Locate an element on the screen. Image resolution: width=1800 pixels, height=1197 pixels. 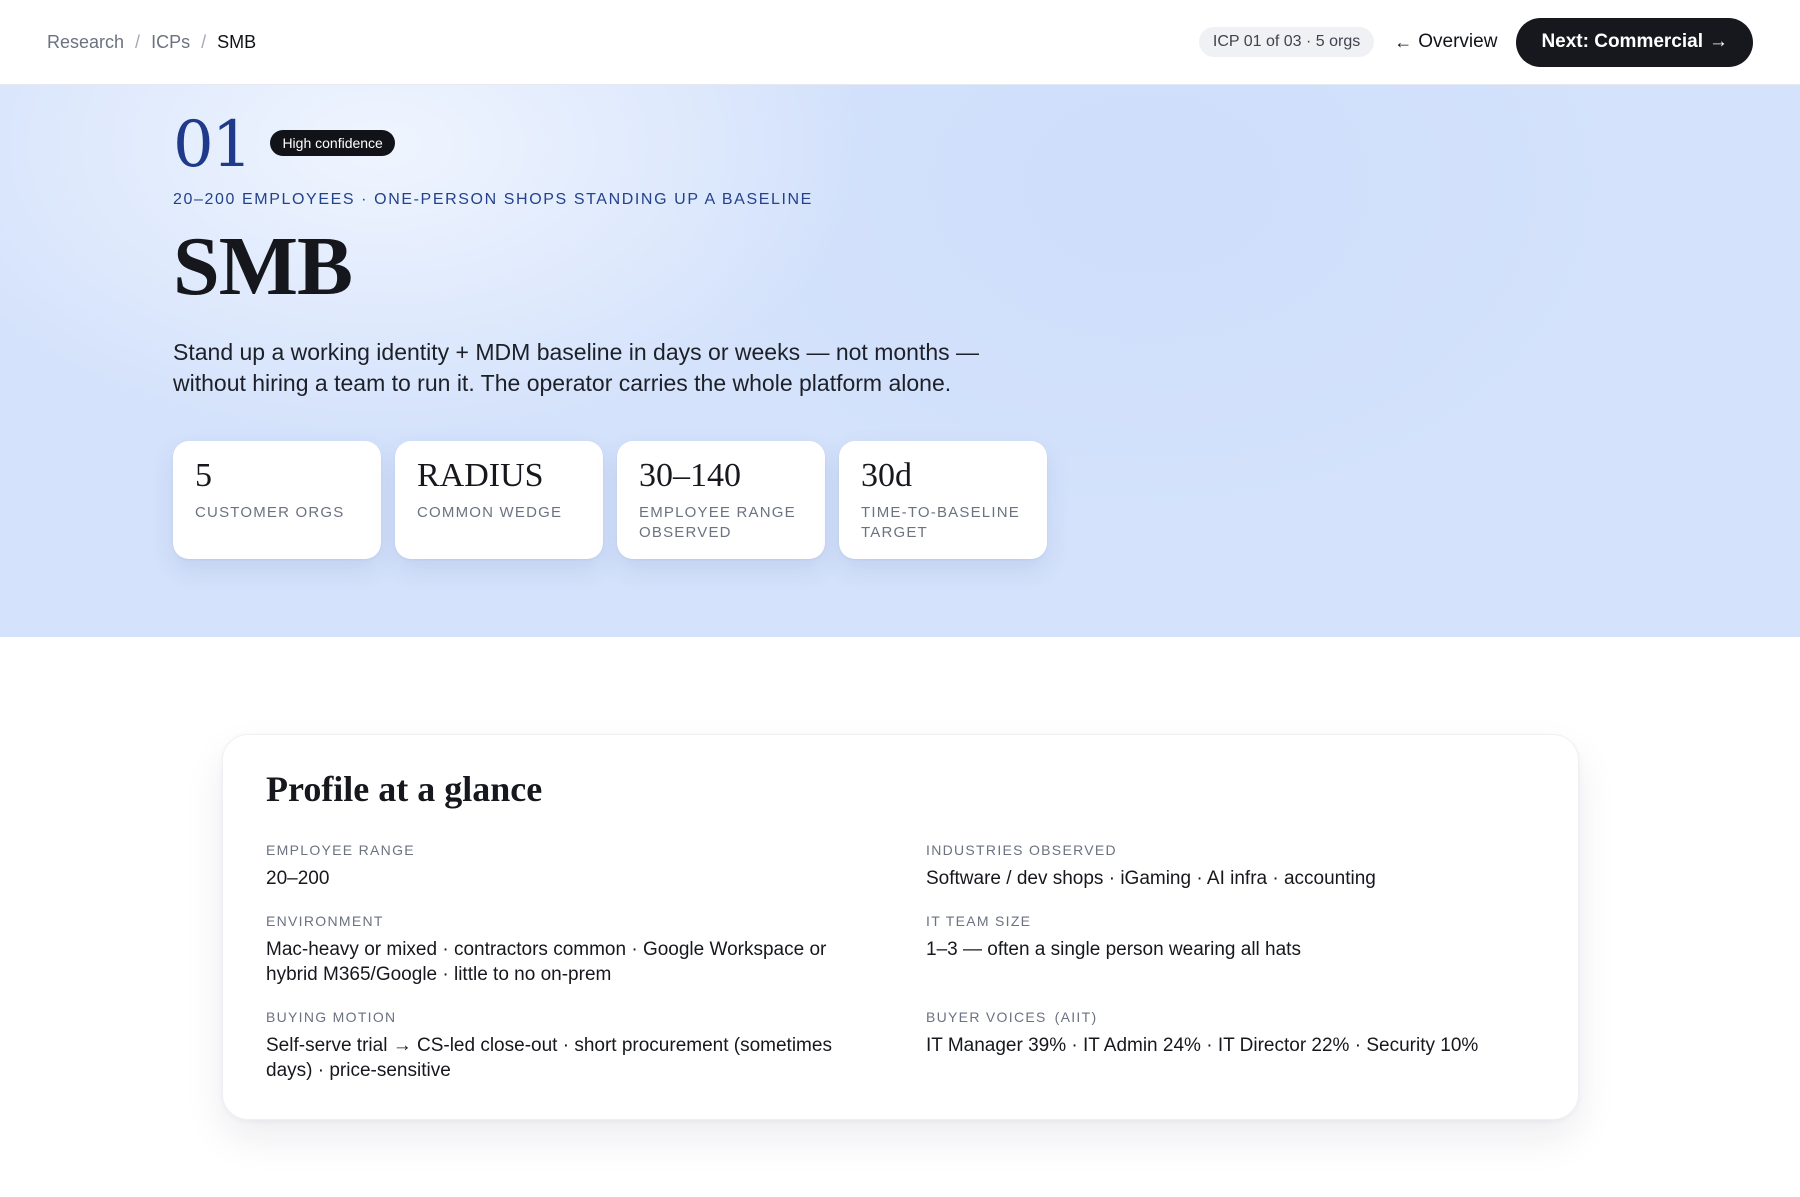
confidence-badge: High confidence is located at coordinates (332, 143).